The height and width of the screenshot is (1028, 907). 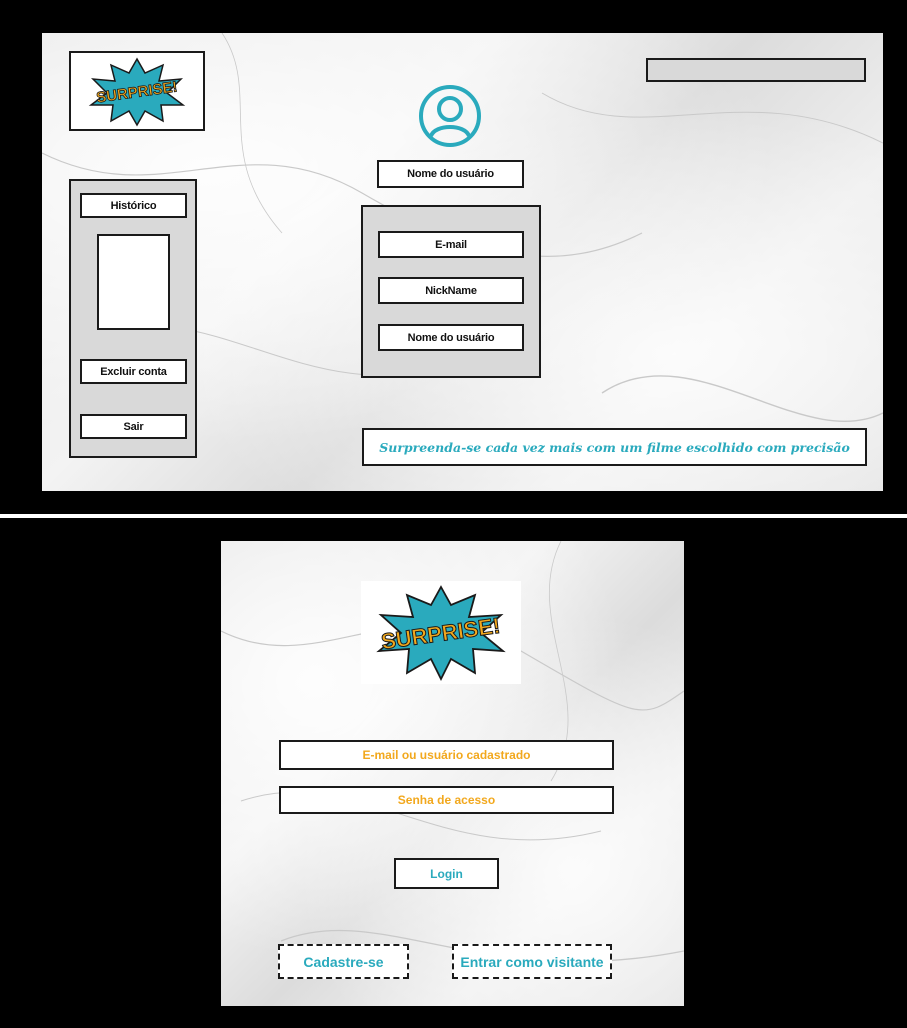 What do you see at coordinates (446, 800) in the screenshot?
I see `password-input: Senha de acesso` at bounding box center [446, 800].